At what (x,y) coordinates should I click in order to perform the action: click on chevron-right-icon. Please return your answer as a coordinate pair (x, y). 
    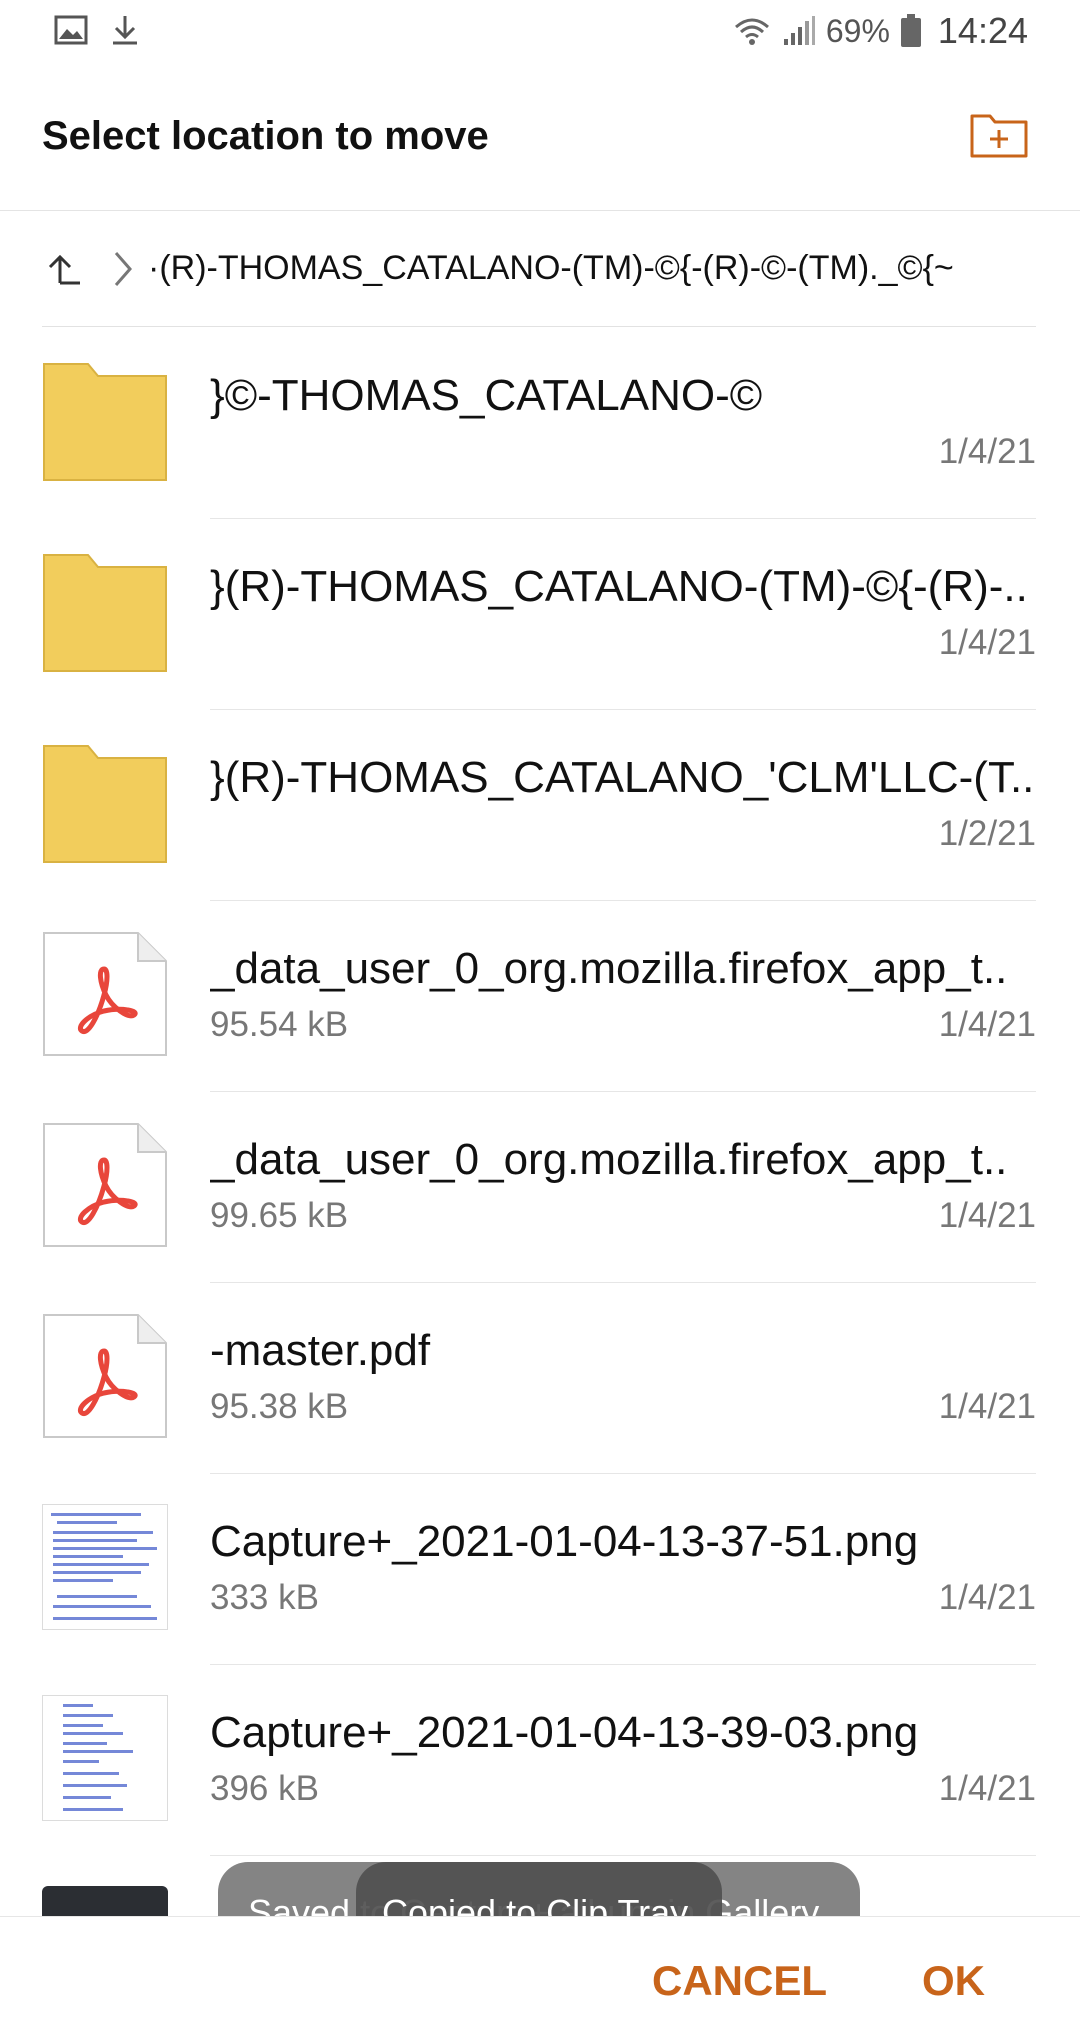
    Looking at the image, I should click on (123, 269).